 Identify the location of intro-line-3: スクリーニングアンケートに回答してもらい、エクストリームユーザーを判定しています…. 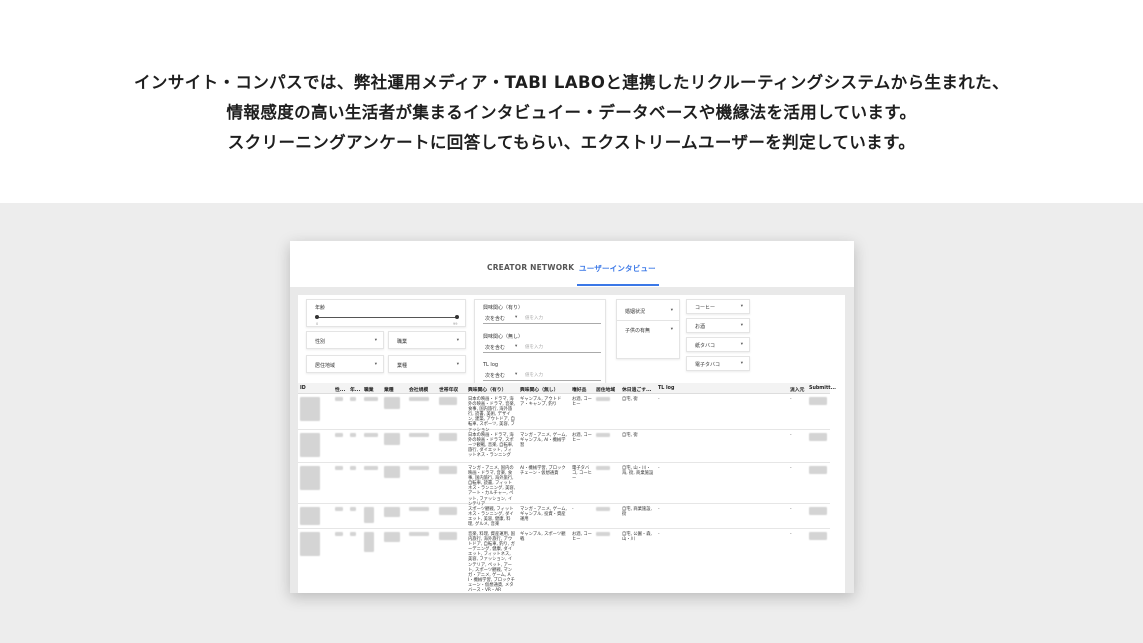
(571, 142).